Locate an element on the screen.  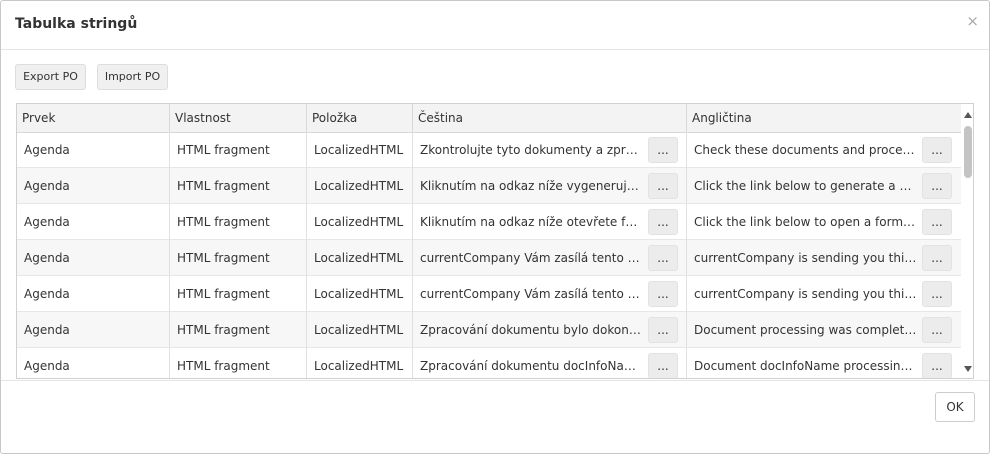
scroll-down-arrow-icon is located at coordinates (968, 369).